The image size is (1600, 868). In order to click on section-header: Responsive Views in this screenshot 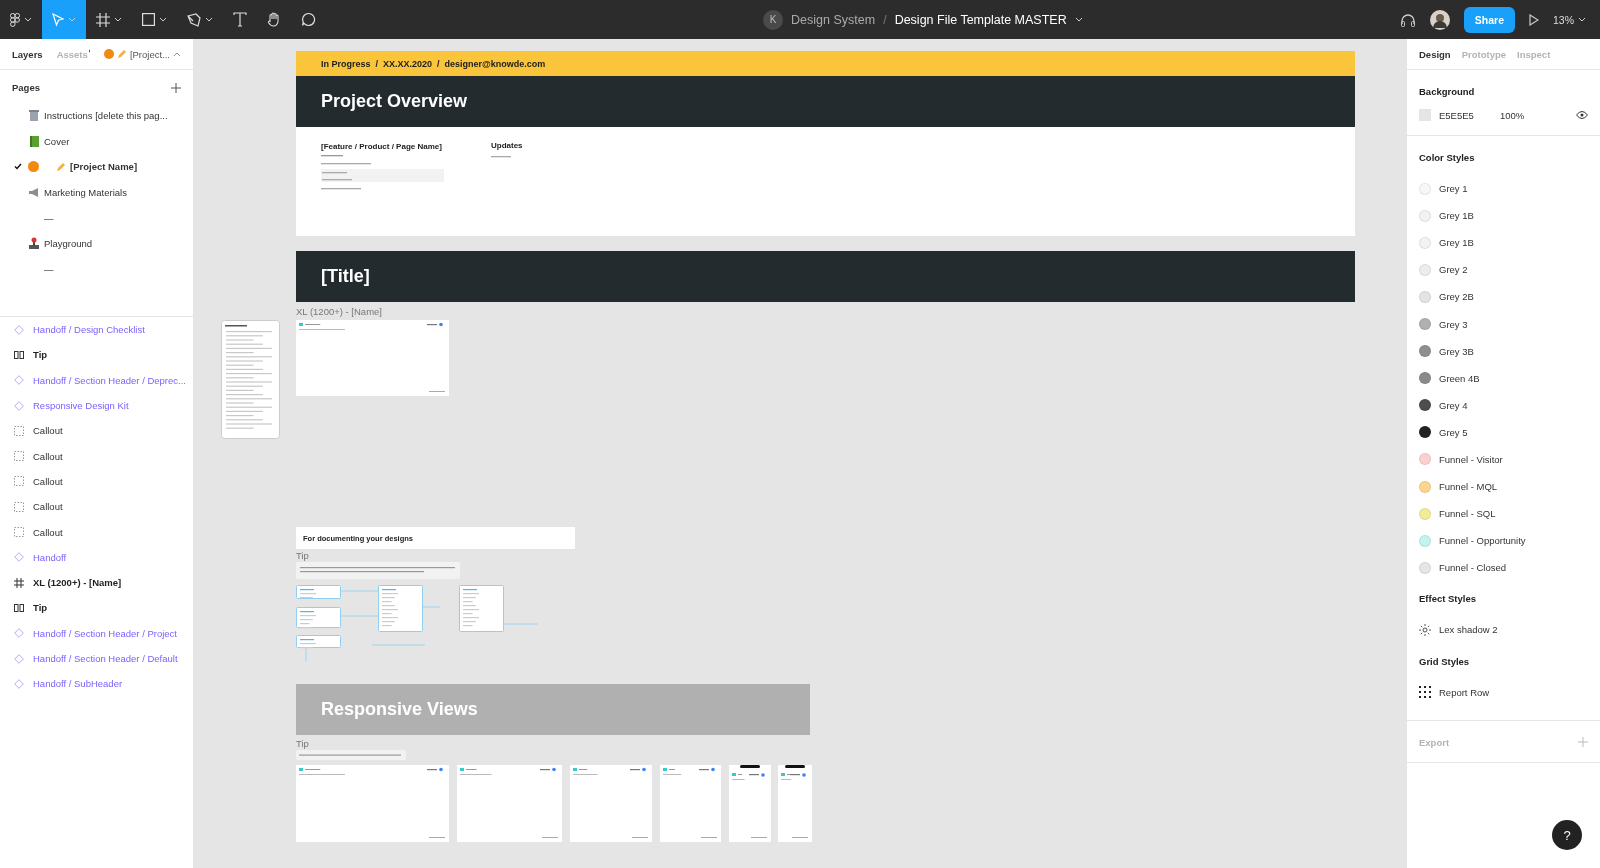, I will do `click(553, 709)`.